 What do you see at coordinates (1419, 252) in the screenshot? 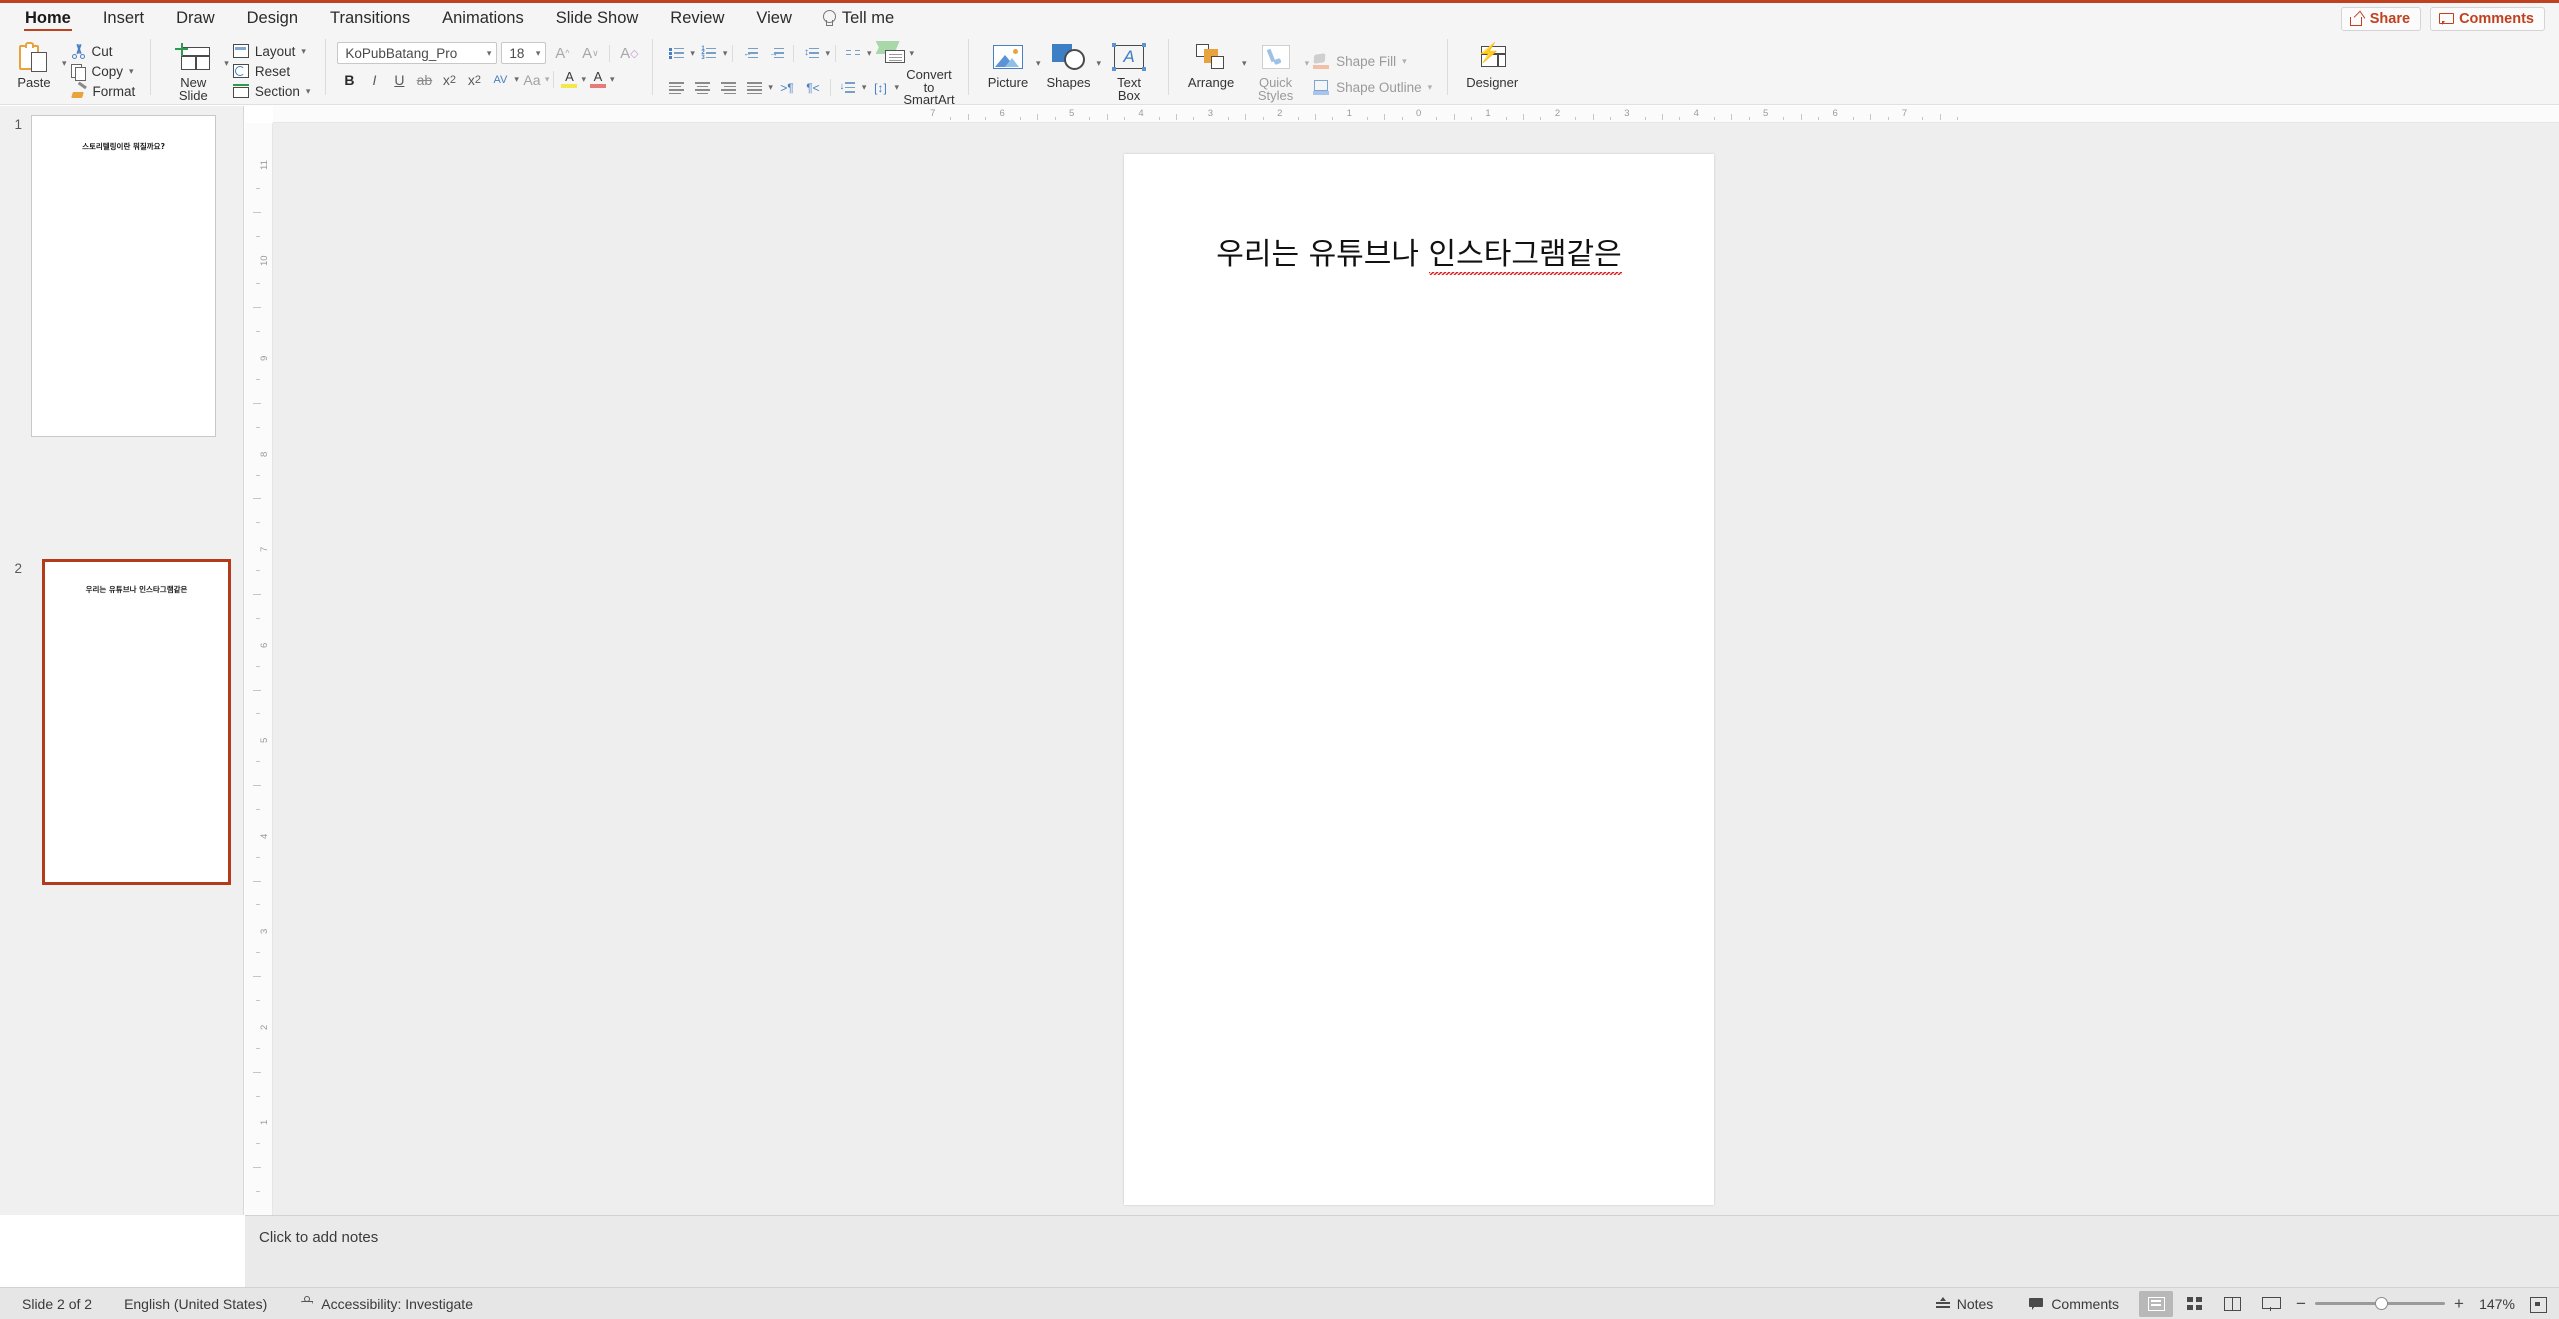
I see `slide-title-textbox: 우리는 유튜브나 인스타그램같은` at bounding box center [1419, 252].